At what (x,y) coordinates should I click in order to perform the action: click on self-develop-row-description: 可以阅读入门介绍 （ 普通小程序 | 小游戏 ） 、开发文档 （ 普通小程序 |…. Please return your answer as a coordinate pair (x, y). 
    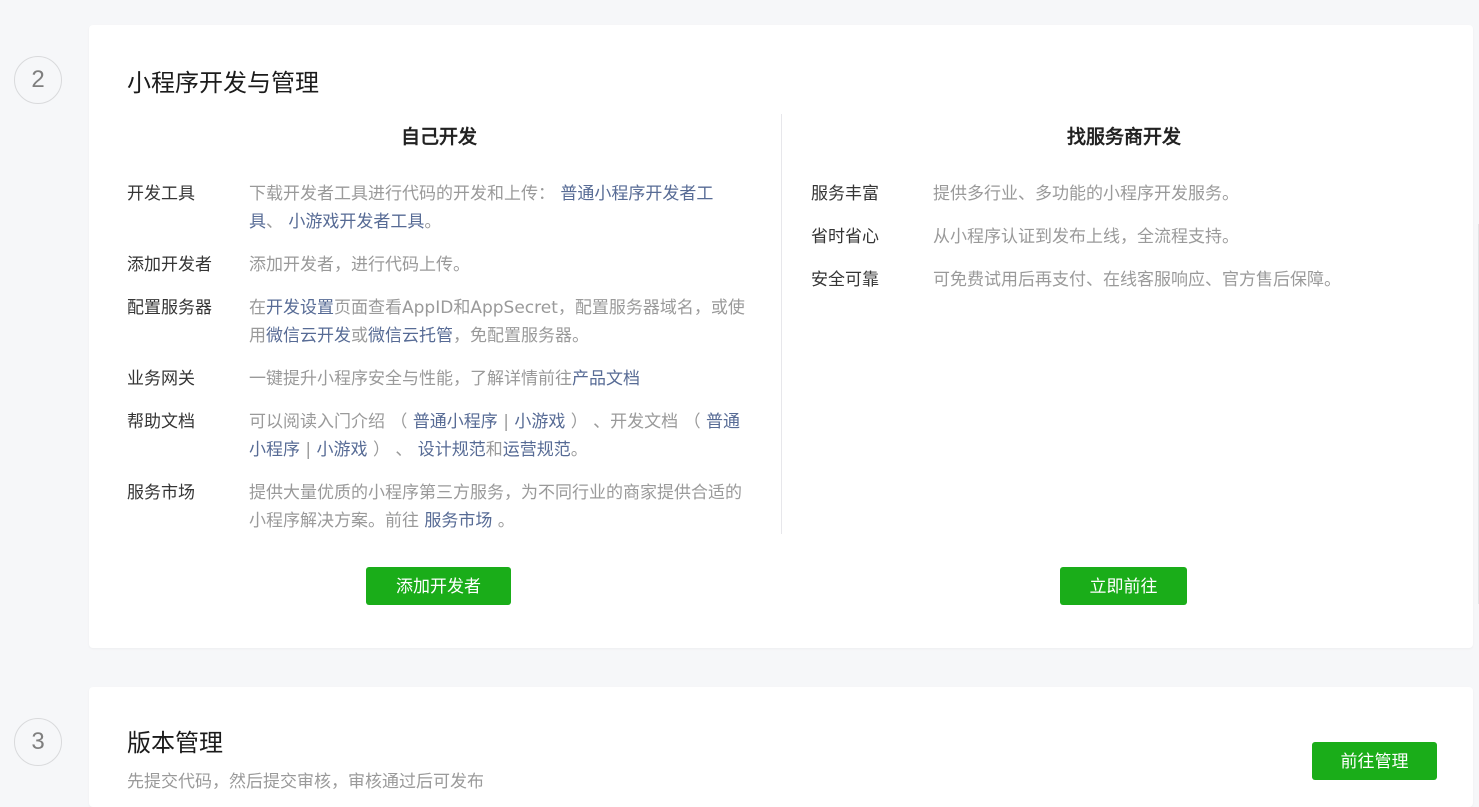
    Looking at the image, I should click on (498, 436).